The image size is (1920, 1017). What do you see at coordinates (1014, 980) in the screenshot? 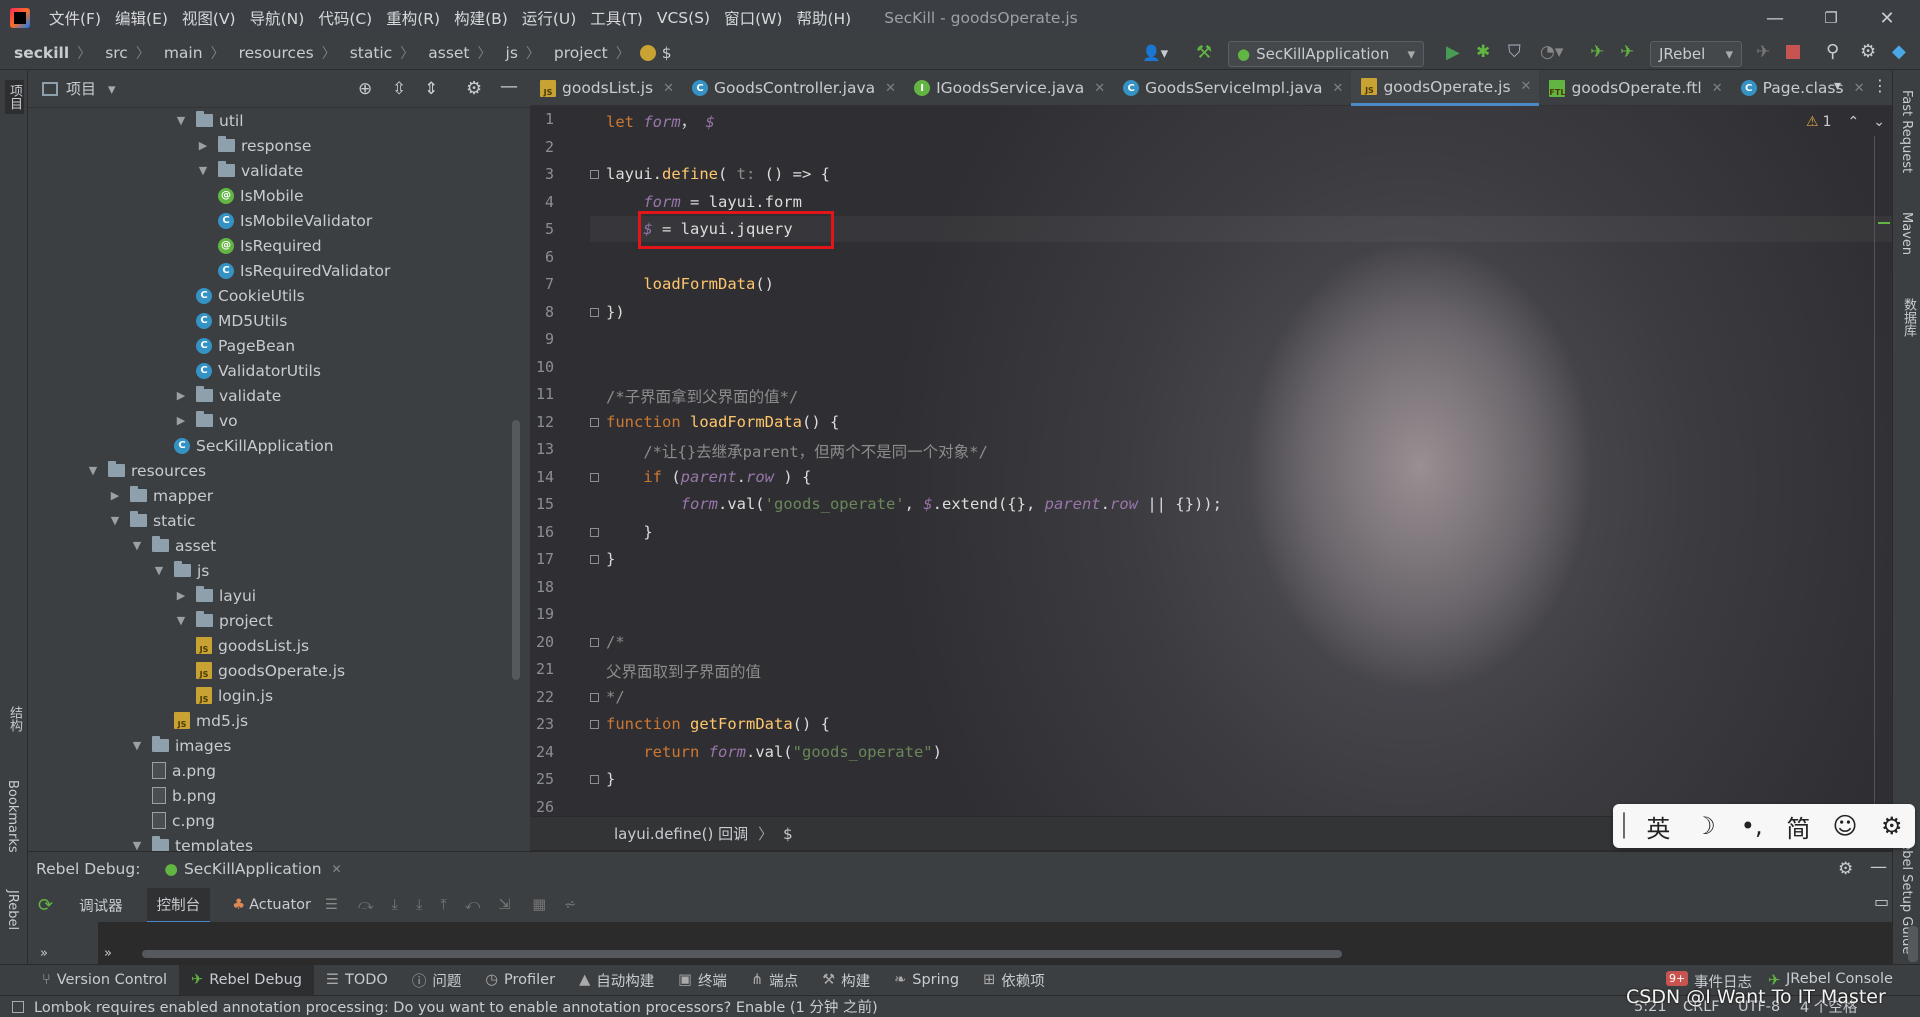
I see `tool-window-10: ⊞ 依赖项` at bounding box center [1014, 980].